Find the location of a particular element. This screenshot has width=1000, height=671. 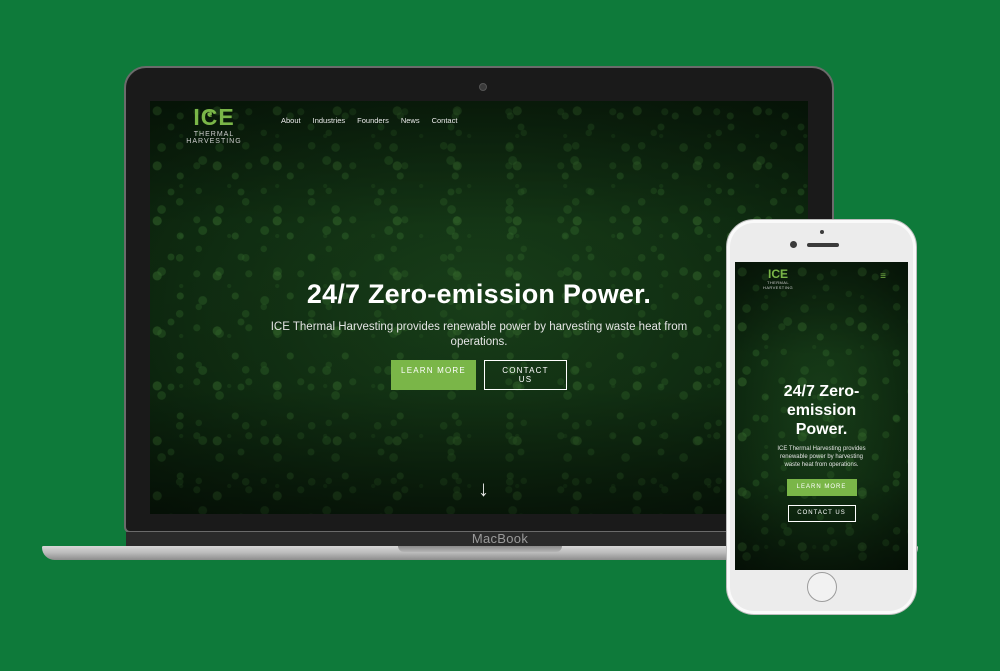

nav-item-founders: Founders is located at coordinates (373, 120).